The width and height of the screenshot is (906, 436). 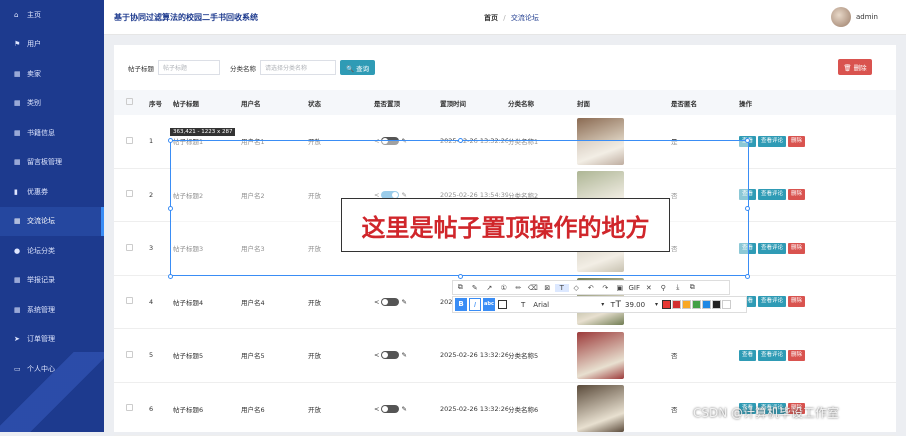 What do you see at coordinates (475, 304) in the screenshot?
I see `italic-button: I` at bounding box center [475, 304].